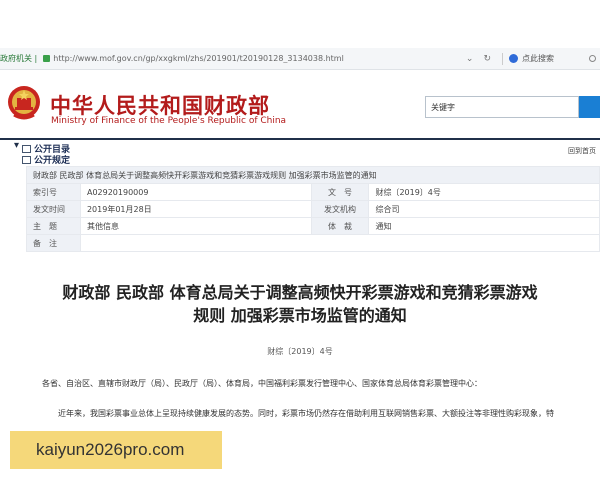 The image size is (600, 480). What do you see at coordinates (300, 152) in the screenshot?
I see `catalog-nav: ▾ 公开目录 公开规定 回到首页` at bounding box center [300, 152].